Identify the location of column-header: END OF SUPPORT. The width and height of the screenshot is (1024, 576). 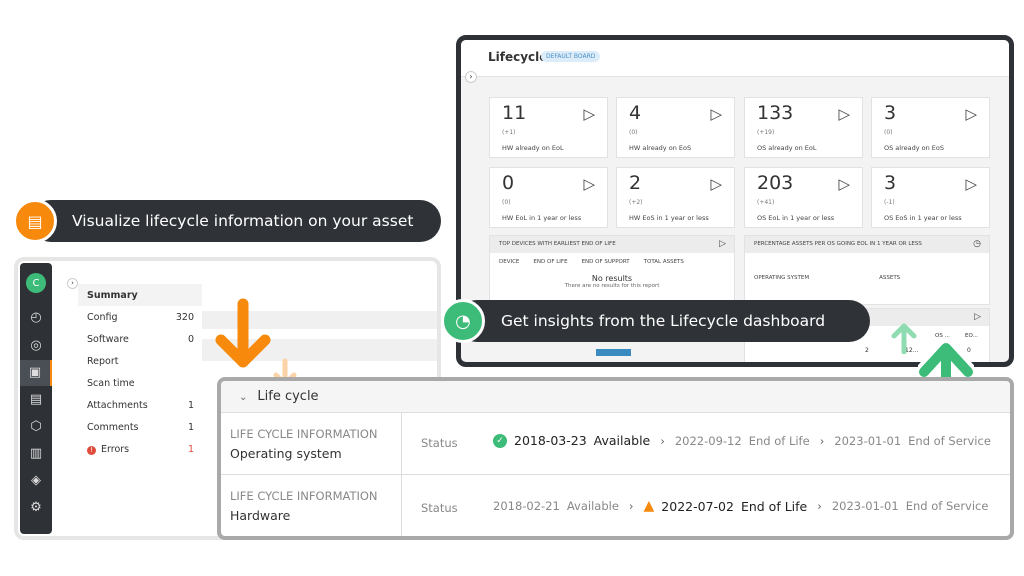
(605, 262).